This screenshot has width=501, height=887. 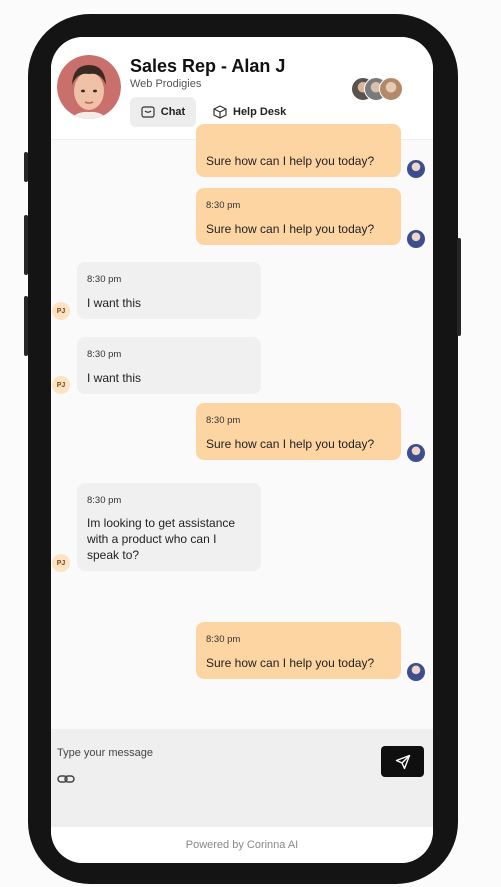 What do you see at coordinates (105, 753) in the screenshot?
I see `message-input: Type your message` at bounding box center [105, 753].